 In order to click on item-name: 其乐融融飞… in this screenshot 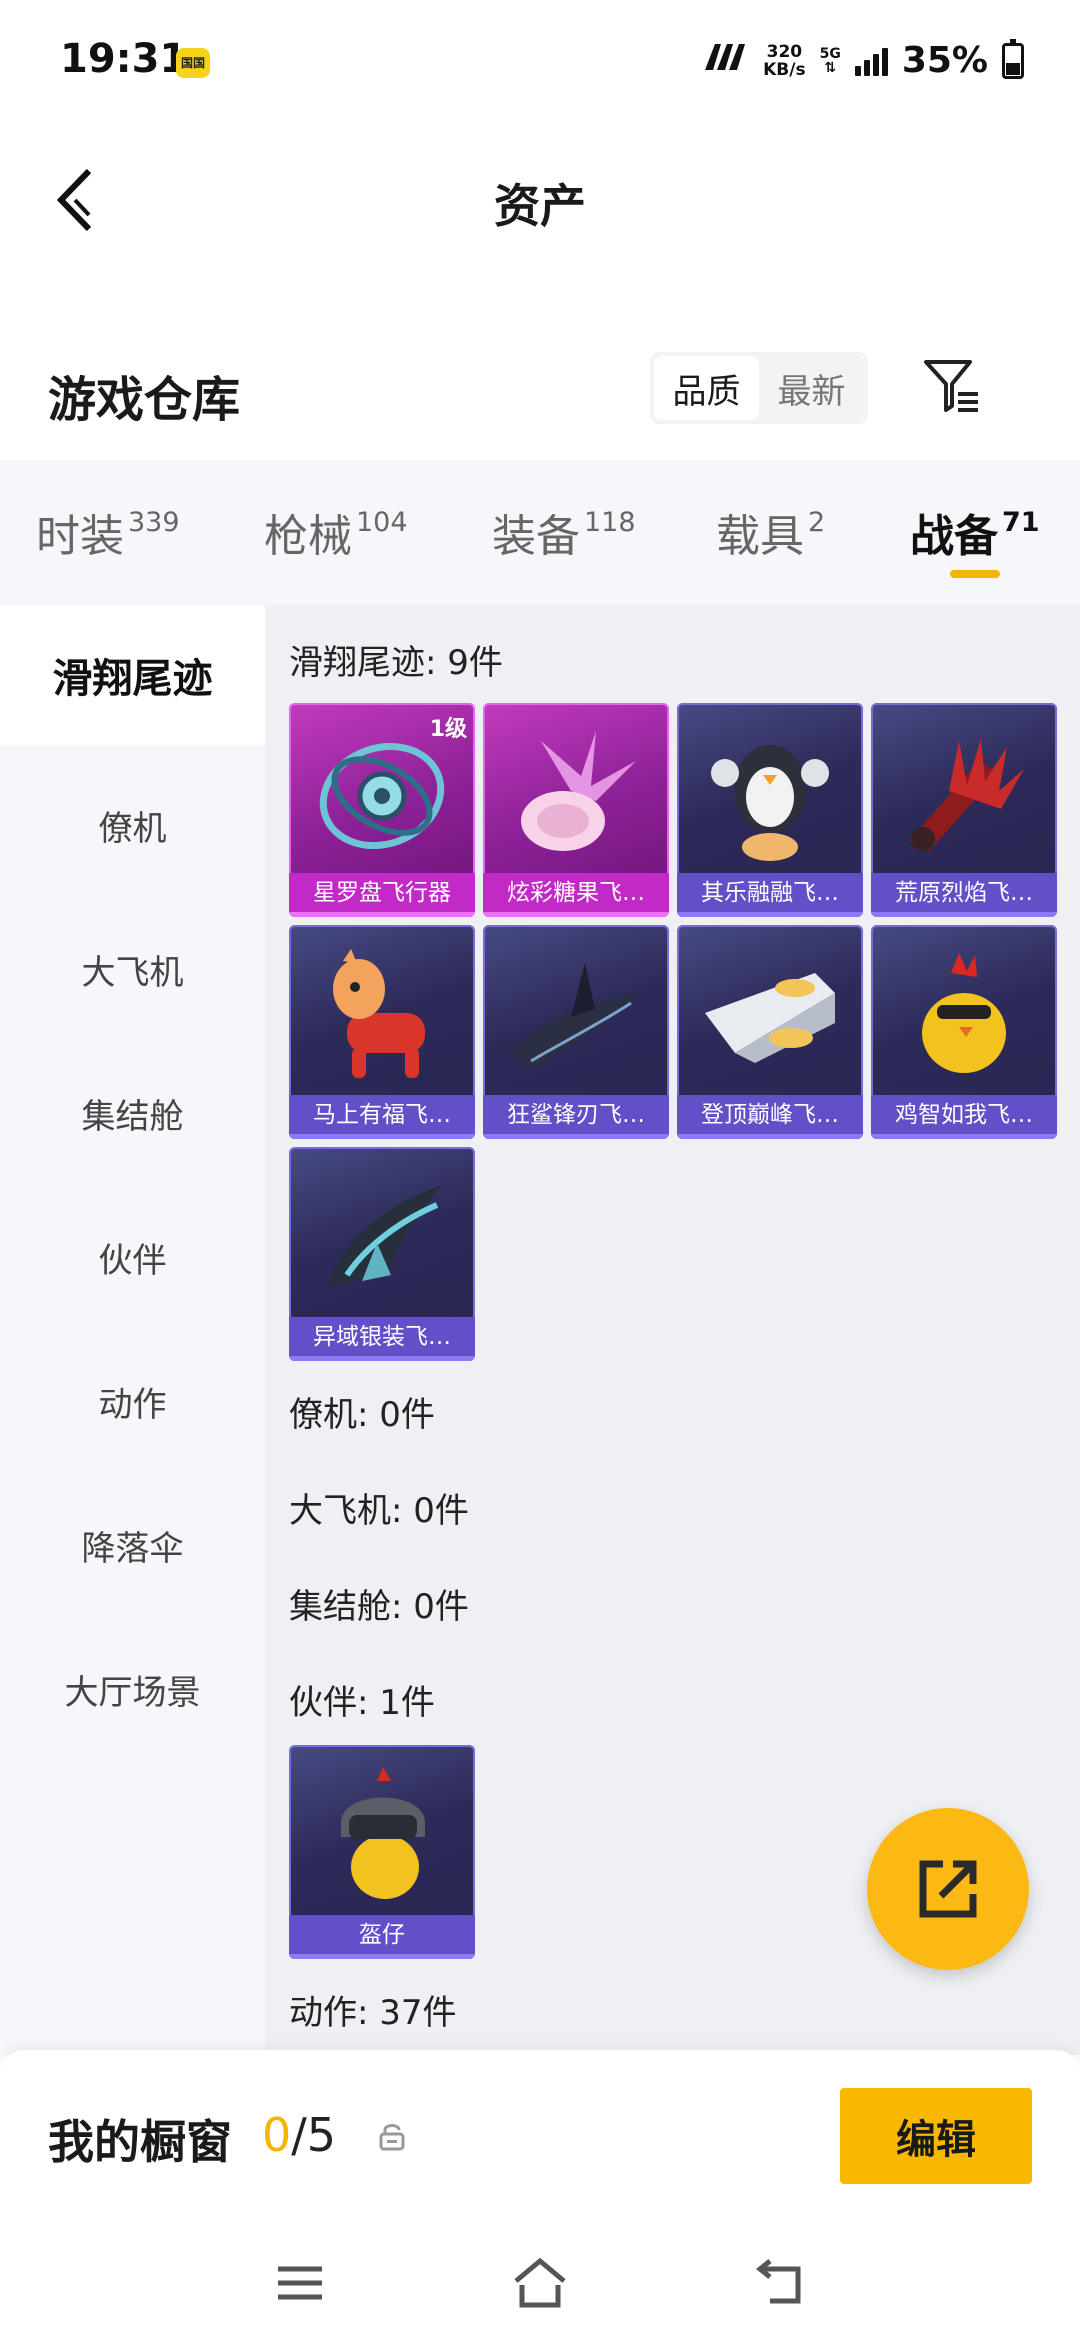, I will do `click(770, 895)`.